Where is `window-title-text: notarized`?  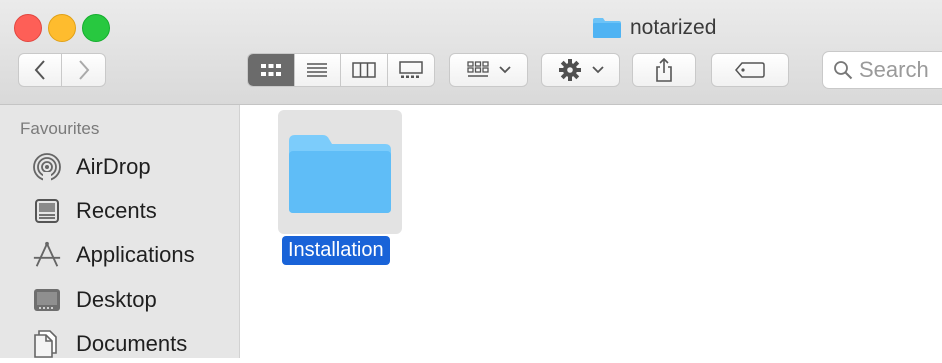 window-title-text: notarized is located at coordinates (673, 27).